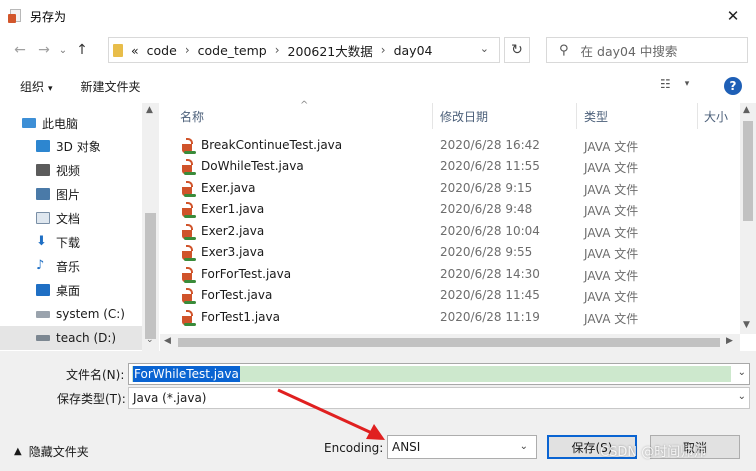 The width and height of the screenshot is (756, 471). What do you see at coordinates (233, 209) in the screenshot?
I see `file-name: Exer1.java` at bounding box center [233, 209].